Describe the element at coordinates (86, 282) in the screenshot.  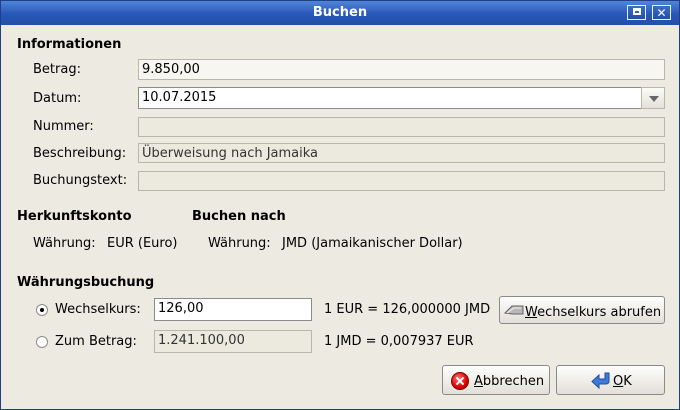
I see `waehrungsbuchung-heading: Währungsbuchung` at that location.